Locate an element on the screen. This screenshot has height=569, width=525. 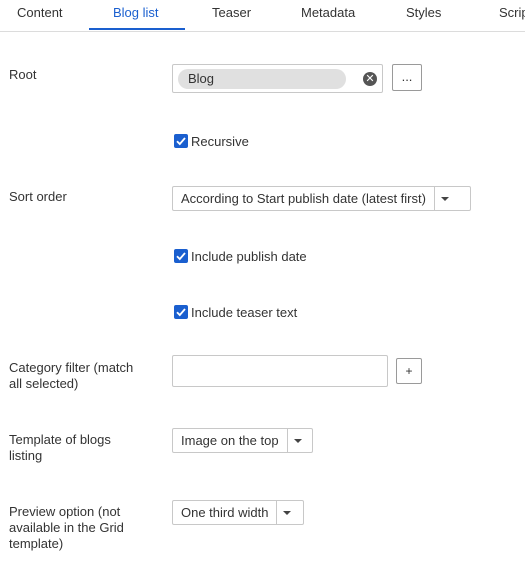
category-filter-label-line2: all selected) is located at coordinates (44, 383).